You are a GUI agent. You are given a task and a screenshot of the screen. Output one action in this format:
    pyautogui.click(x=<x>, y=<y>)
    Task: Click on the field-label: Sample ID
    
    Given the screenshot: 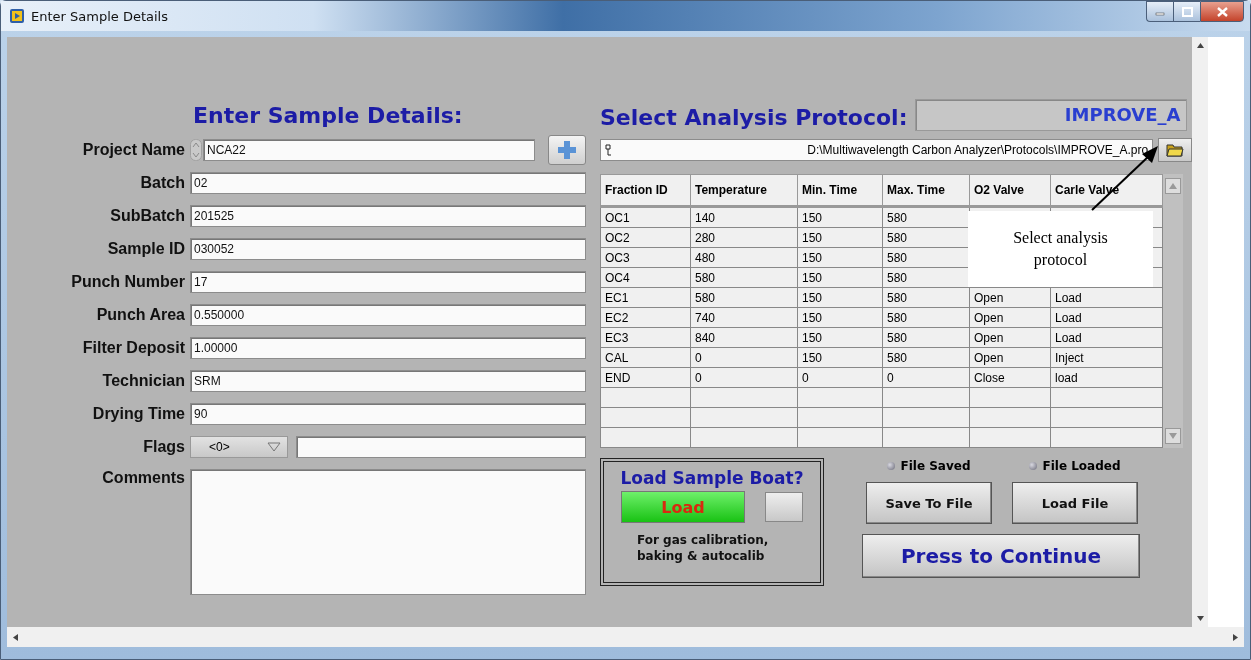 What is the action you would take?
    pyautogui.click(x=146, y=249)
    